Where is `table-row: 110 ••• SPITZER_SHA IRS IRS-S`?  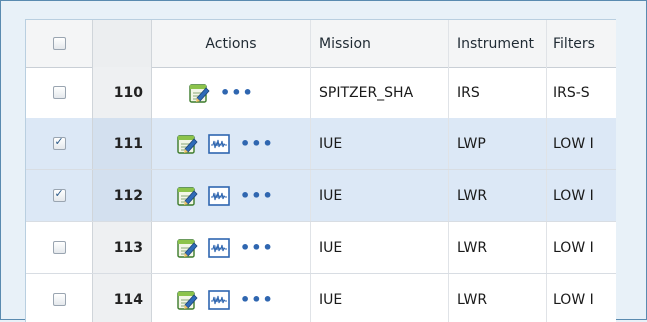 table-row: 110 ••• SPITZER_SHA IRS IRS-S is located at coordinates (321, 93).